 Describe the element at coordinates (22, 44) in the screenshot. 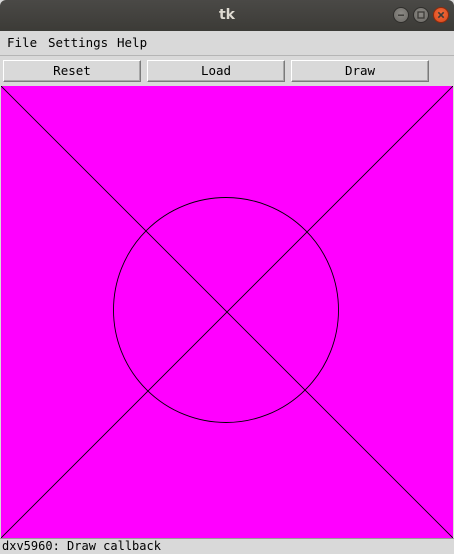

I see `menu-file: File` at that location.